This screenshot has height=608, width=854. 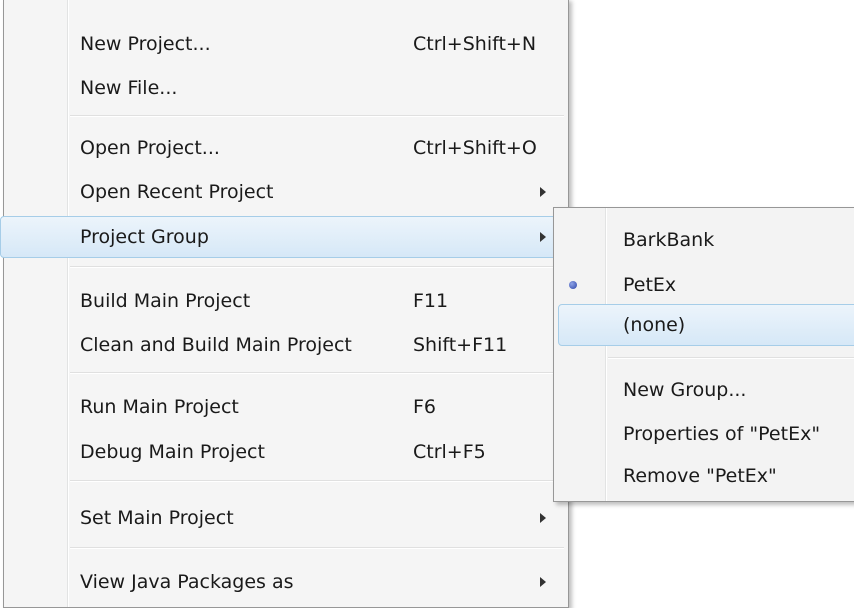 What do you see at coordinates (187, 582) in the screenshot?
I see `menu-item-label: View Java Packages as` at bounding box center [187, 582].